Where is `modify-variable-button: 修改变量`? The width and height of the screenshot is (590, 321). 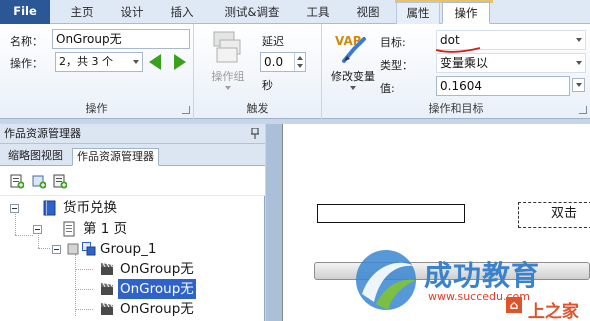
modify-variable-button: 修改变量 is located at coordinates (353, 76).